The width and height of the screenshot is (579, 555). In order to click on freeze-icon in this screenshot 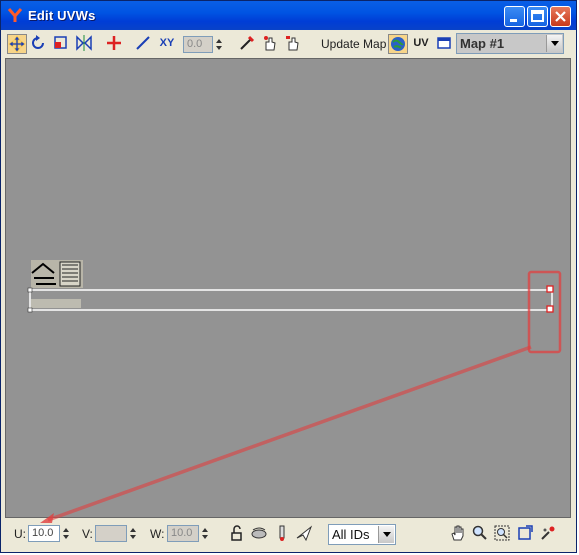, I will do `click(282, 533)`.